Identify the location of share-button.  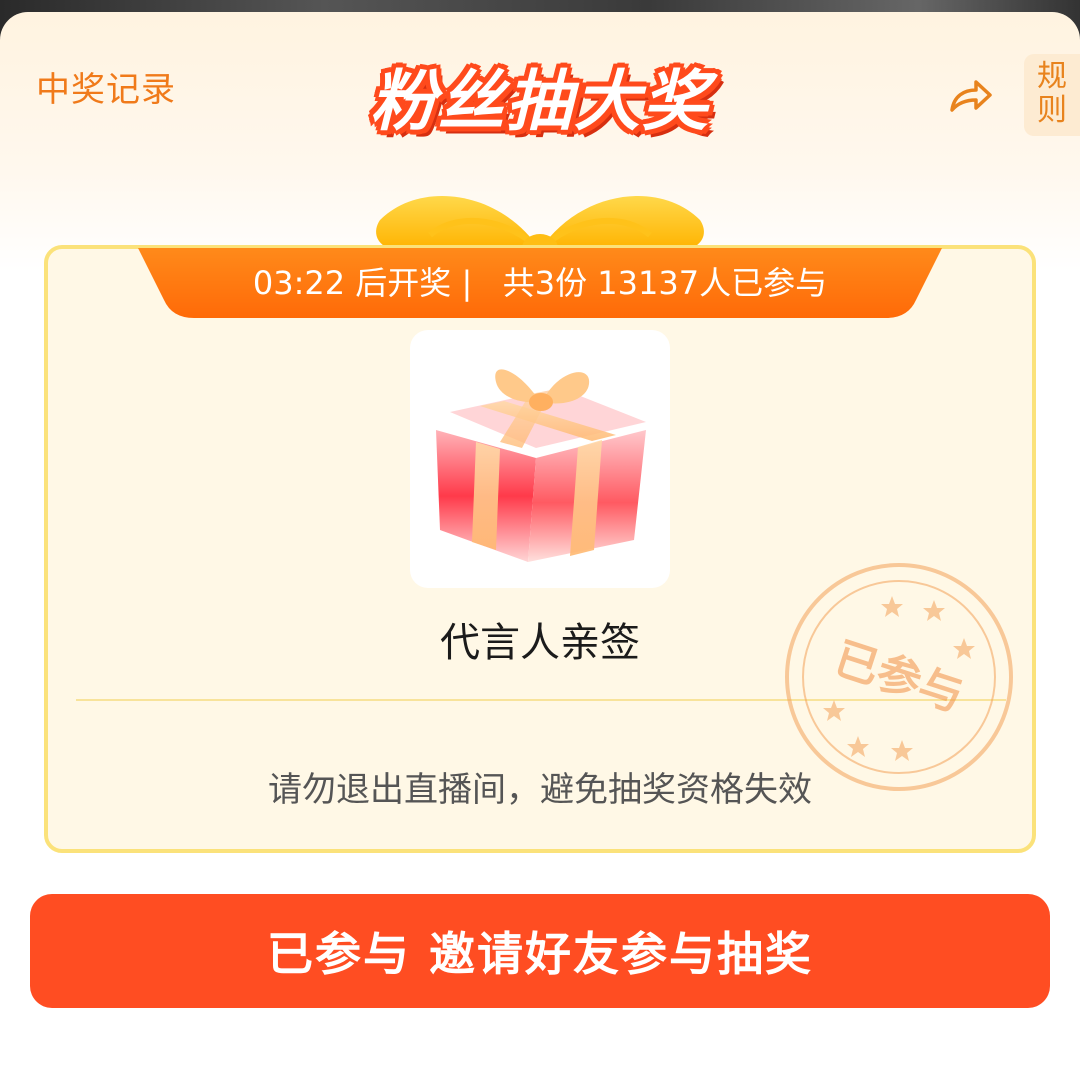
(970, 96).